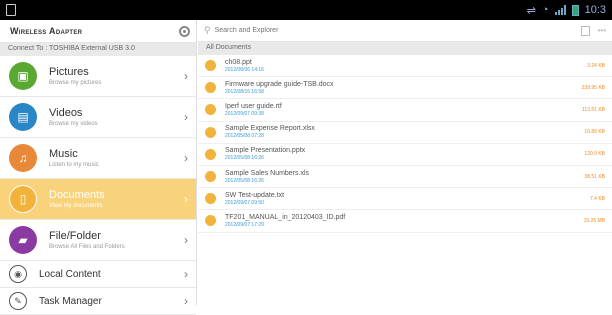 The width and height of the screenshot is (612, 315). Describe the element at coordinates (207, 30) in the screenshot. I see `search-icon: ⚲` at that location.